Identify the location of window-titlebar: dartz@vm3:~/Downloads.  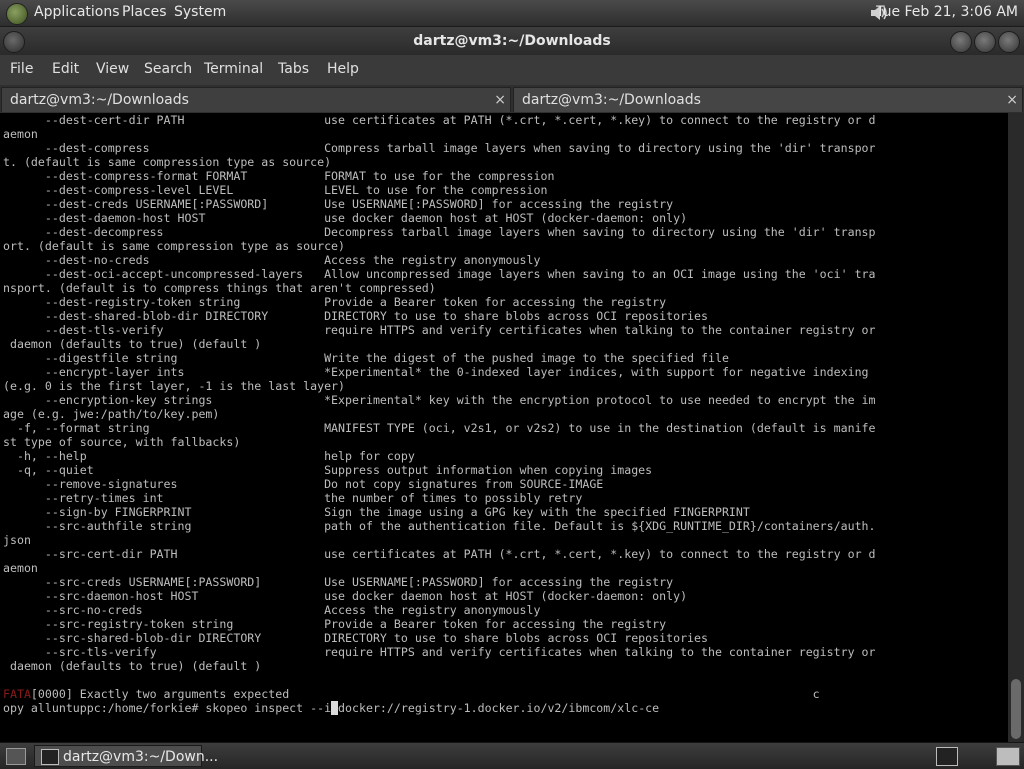
(512, 41).